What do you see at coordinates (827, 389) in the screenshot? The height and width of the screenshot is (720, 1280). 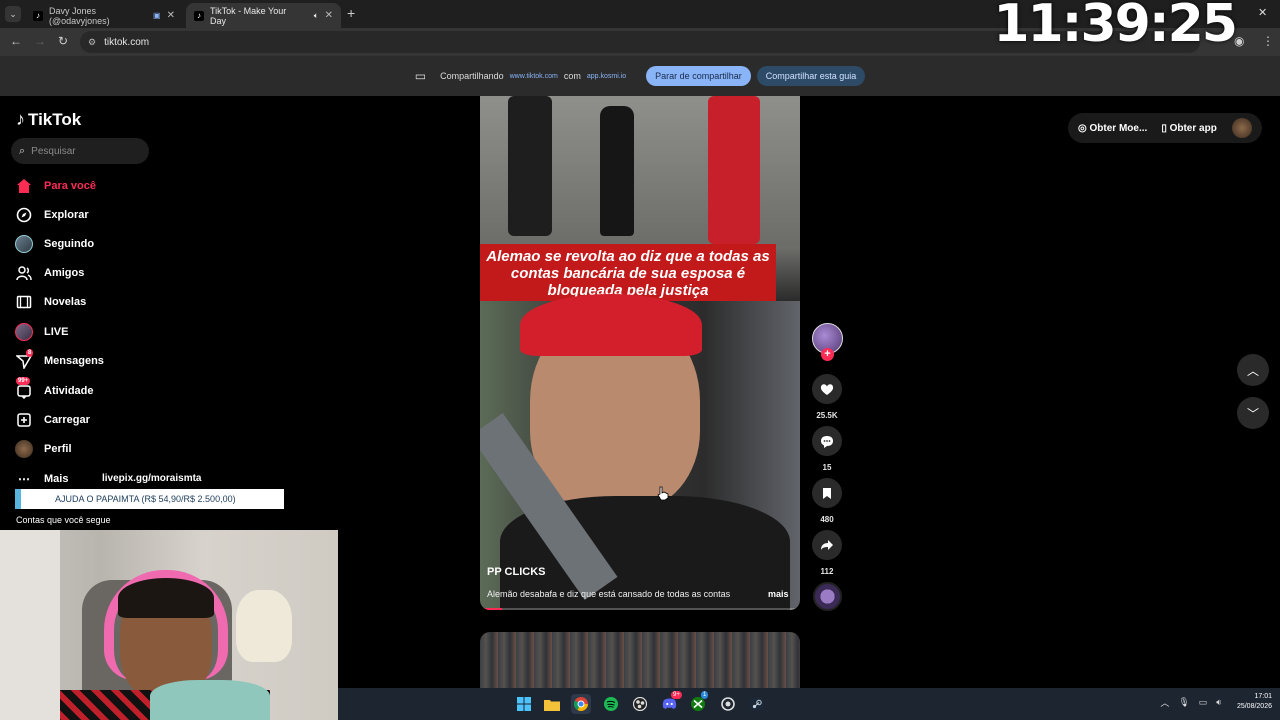 I see `heart-icon` at bounding box center [827, 389].